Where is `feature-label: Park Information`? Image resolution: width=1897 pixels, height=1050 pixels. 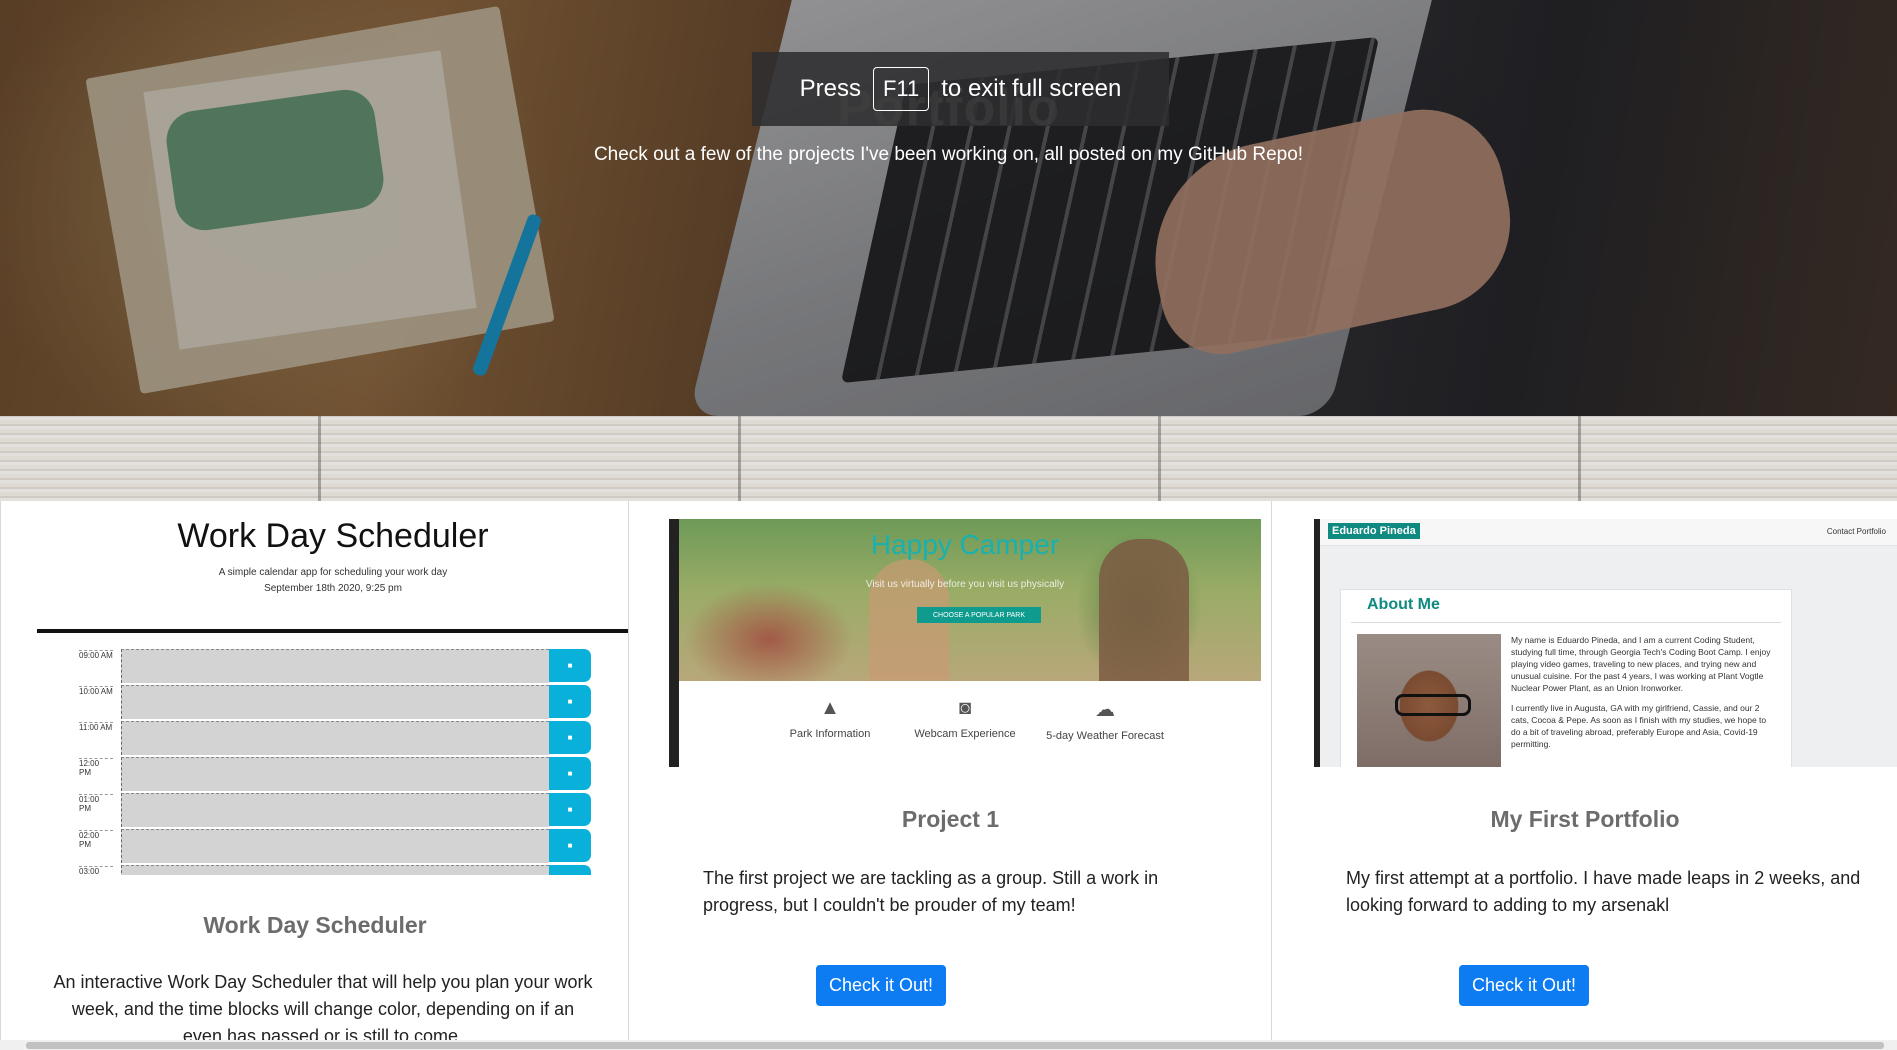 feature-label: Park Information is located at coordinates (830, 734).